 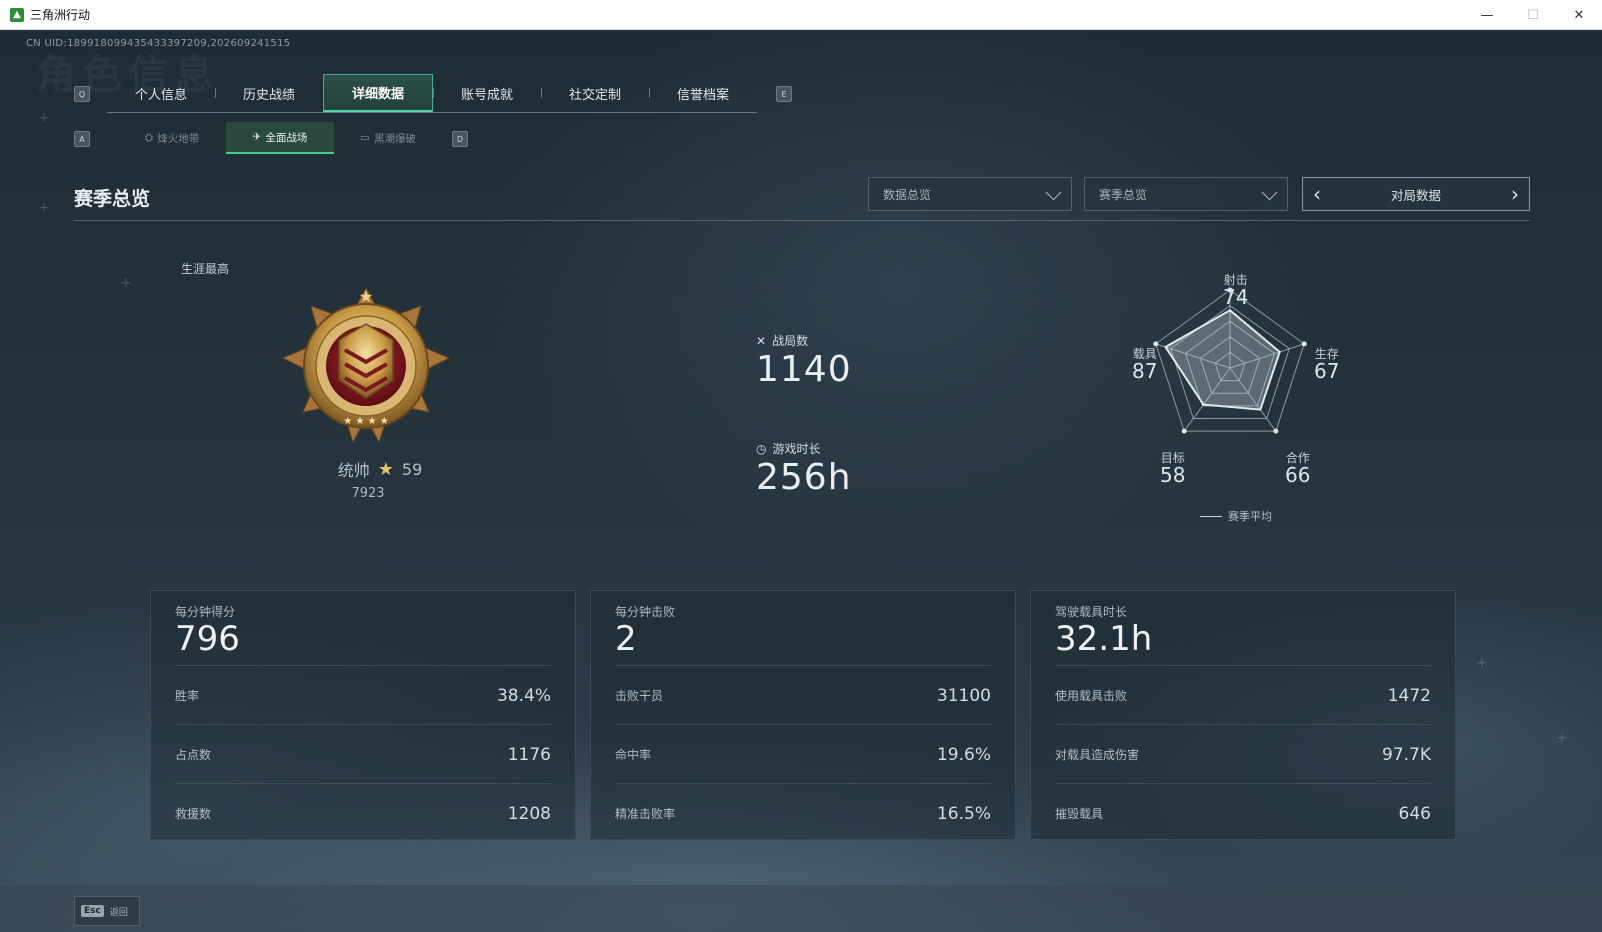 I want to click on back-button: Esc 返回, so click(x=107, y=911).